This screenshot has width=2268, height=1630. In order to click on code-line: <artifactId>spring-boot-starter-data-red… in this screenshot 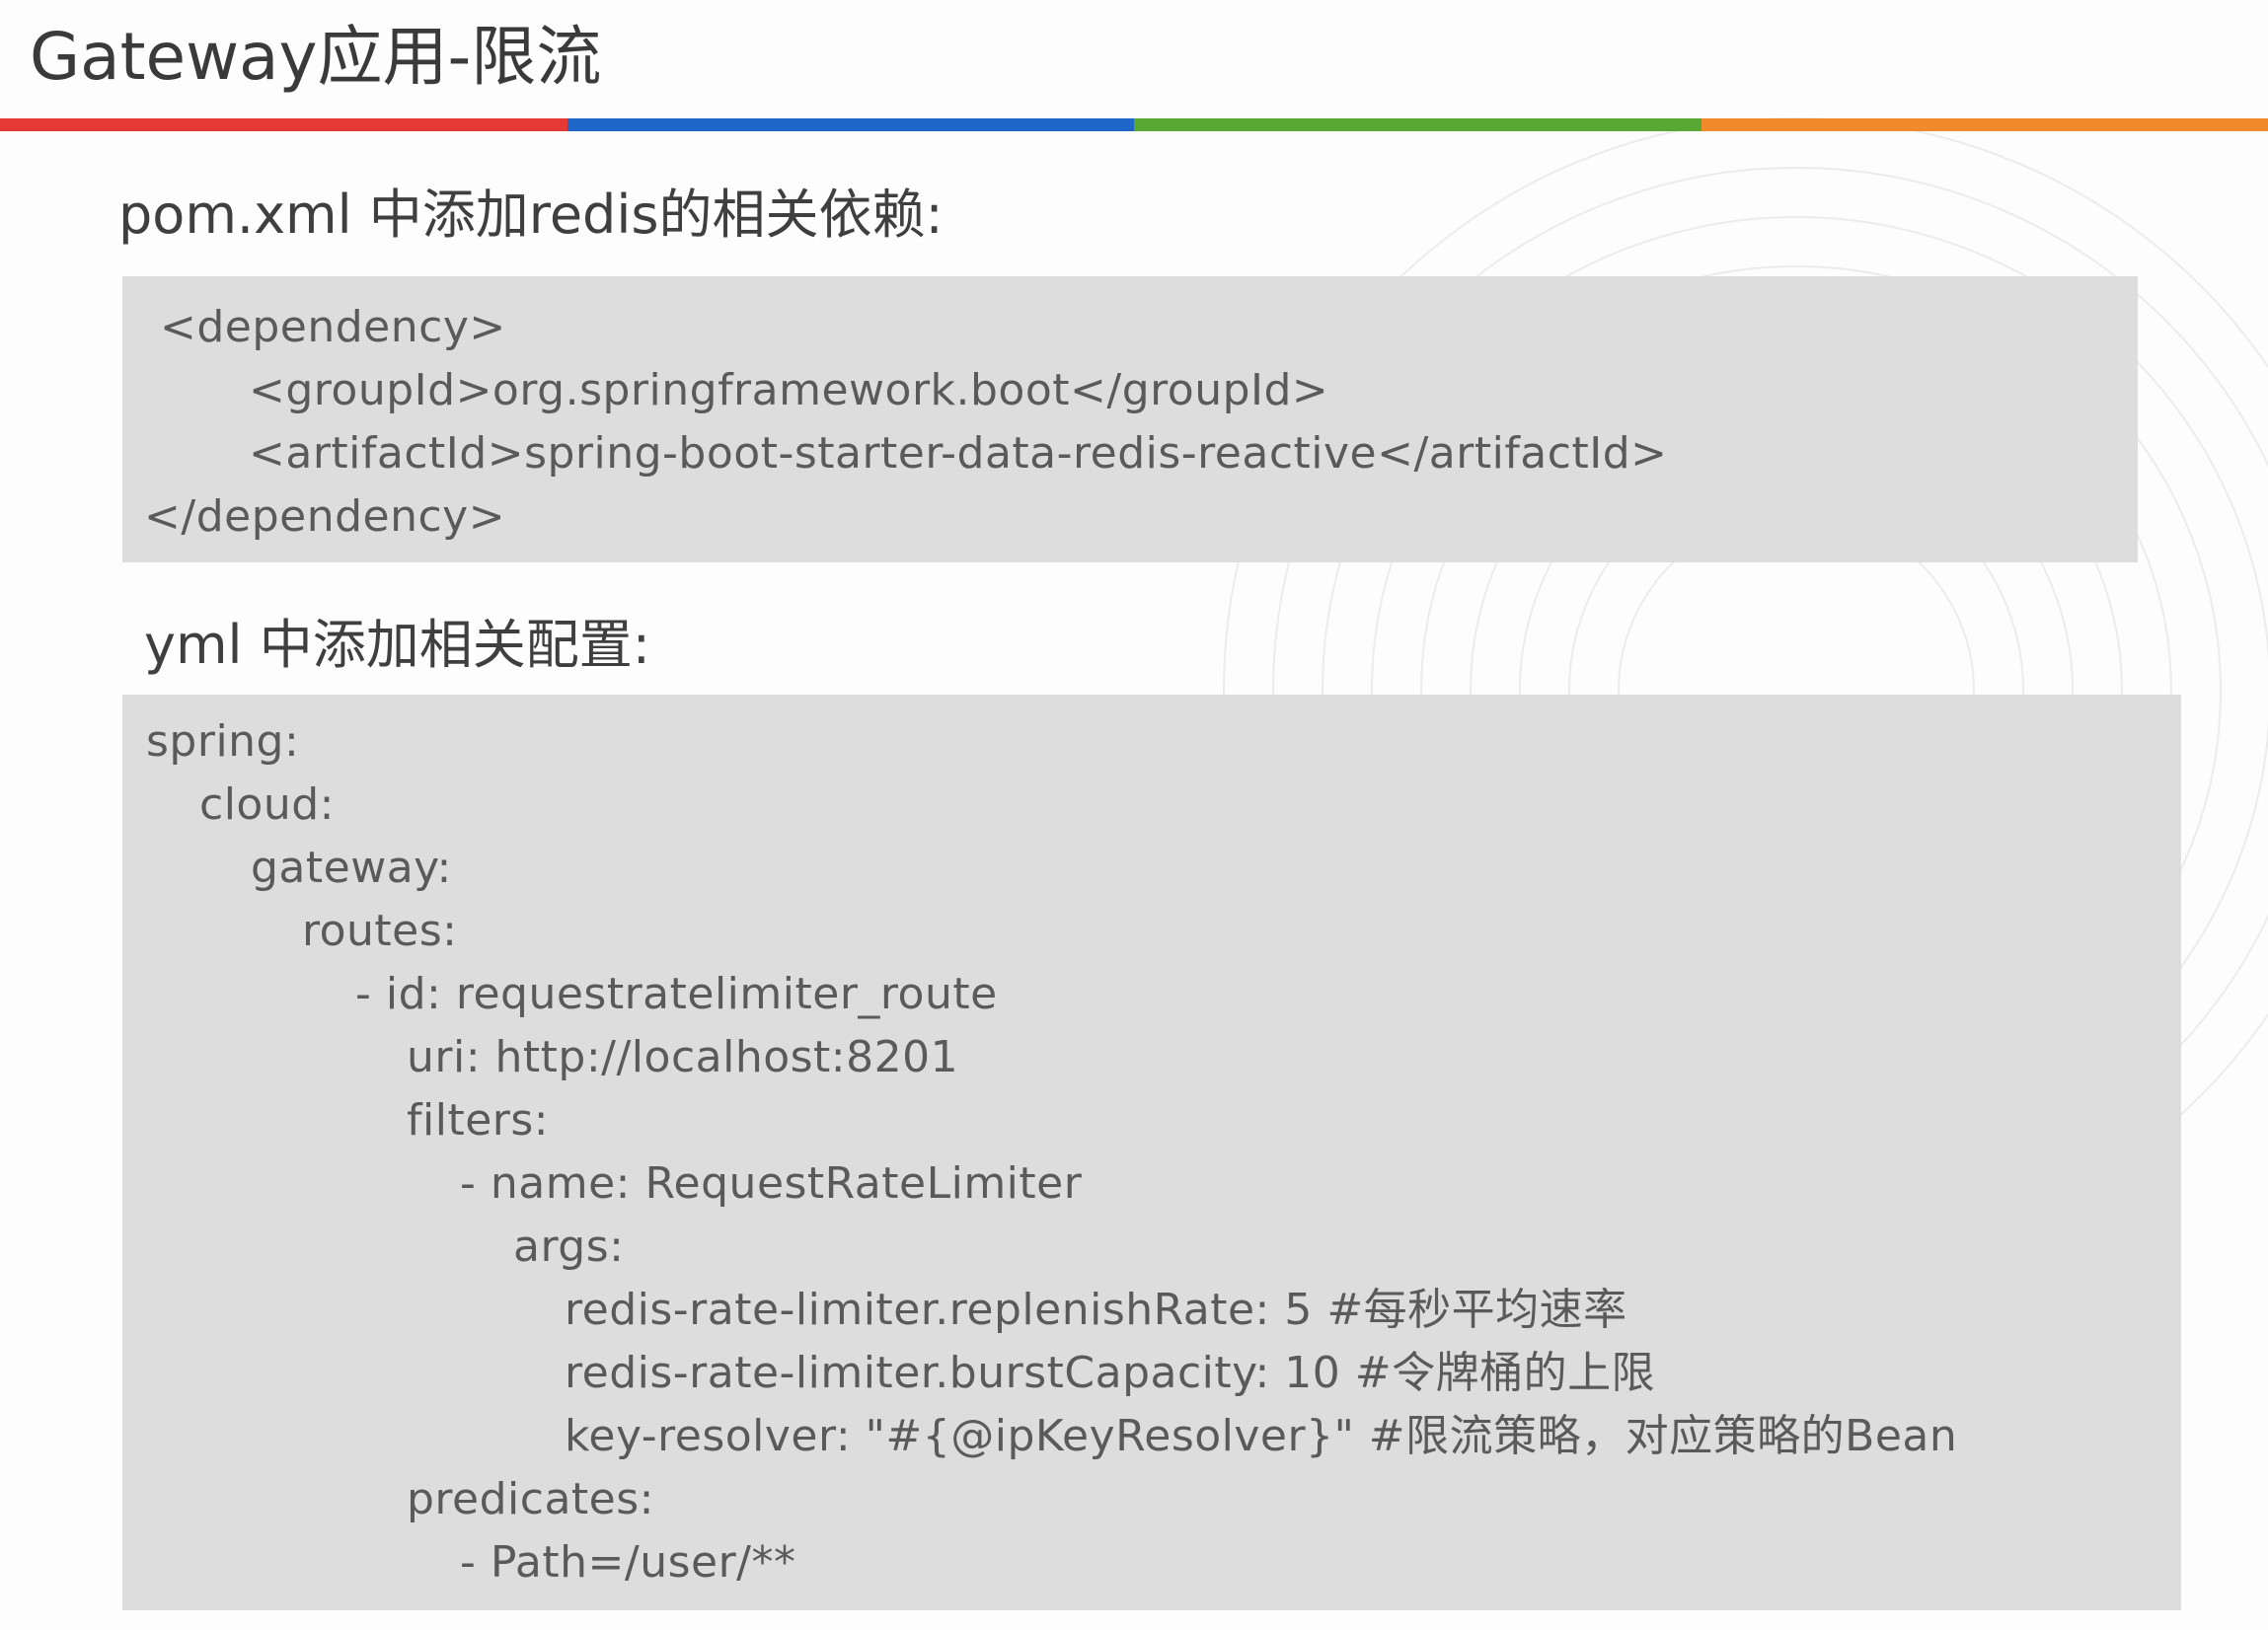, I will do `click(959, 453)`.